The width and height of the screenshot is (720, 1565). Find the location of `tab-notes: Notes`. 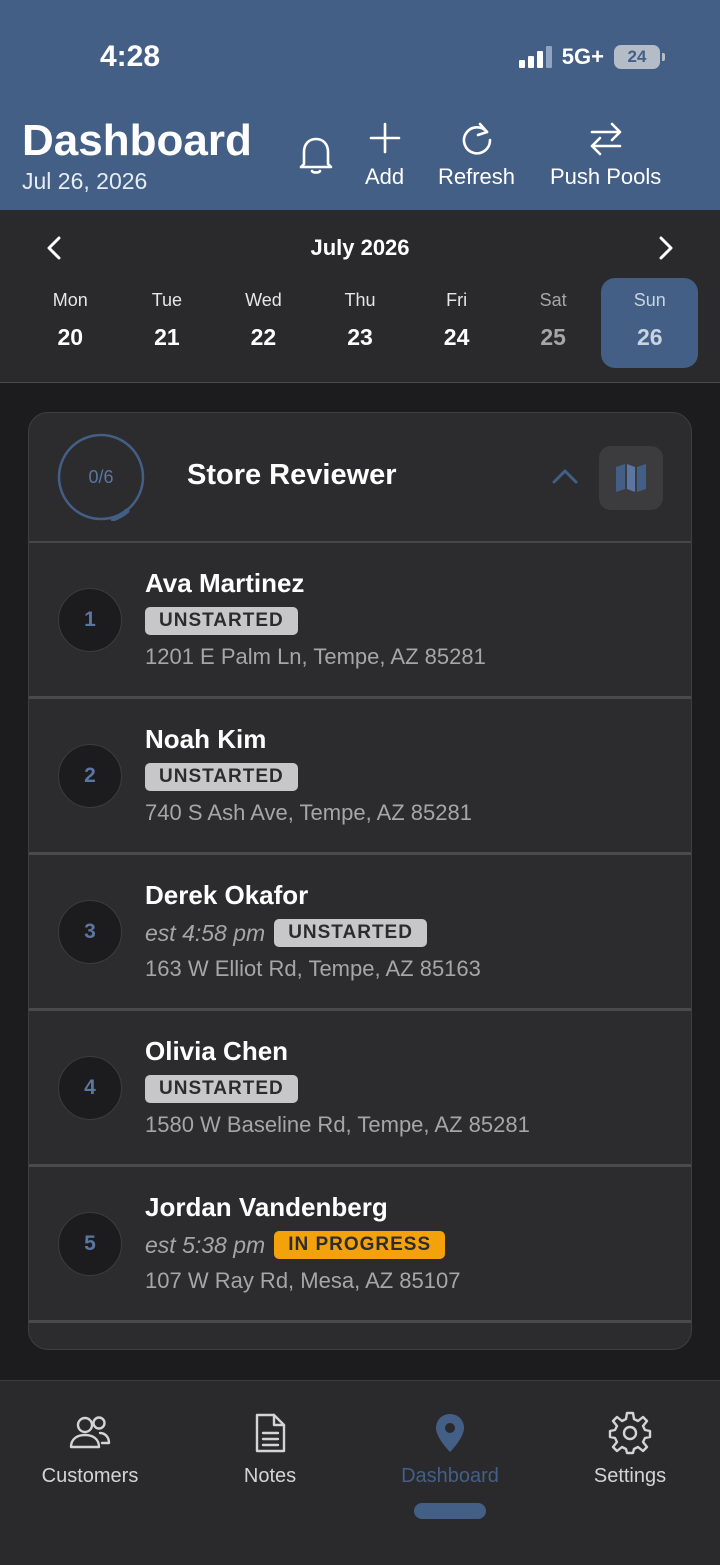

tab-notes: Notes is located at coordinates (270, 1449).